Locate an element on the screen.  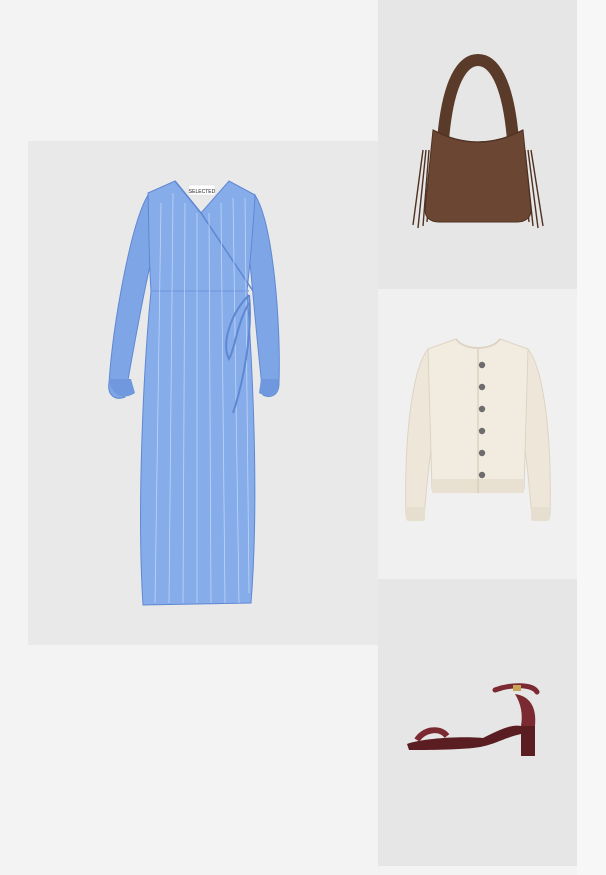
dress-label-tag: SELECTED is located at coordinates (202, 192).